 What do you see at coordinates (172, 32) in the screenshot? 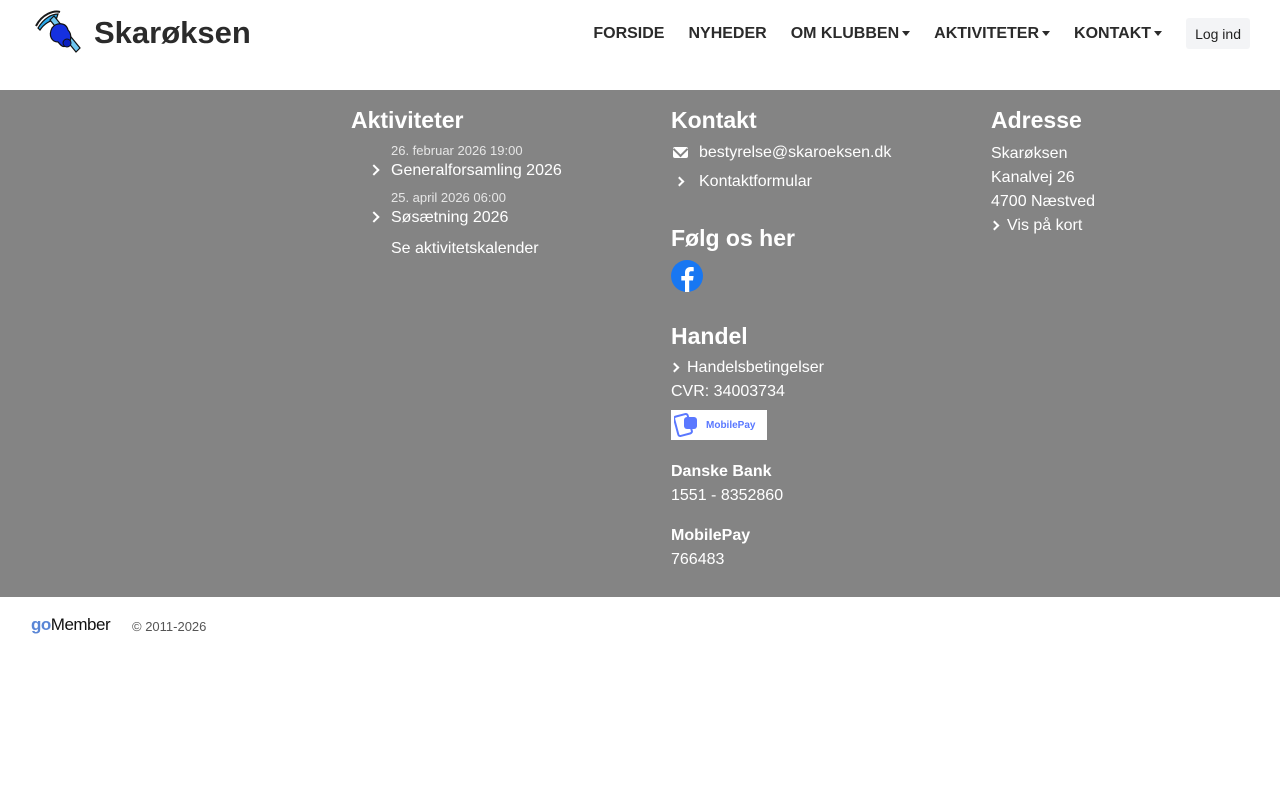
I see `site-title: Skarøksen` at bounding box center [172, 32].